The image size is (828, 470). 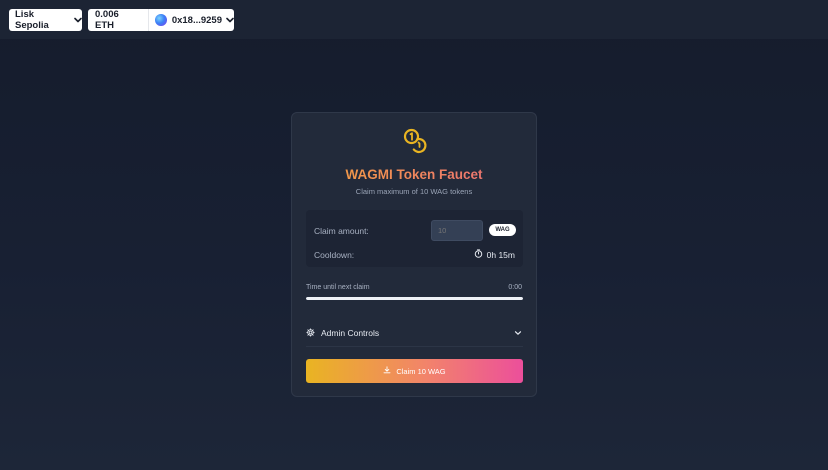 I want to click on coins-icon, so click(x=415, y=140).